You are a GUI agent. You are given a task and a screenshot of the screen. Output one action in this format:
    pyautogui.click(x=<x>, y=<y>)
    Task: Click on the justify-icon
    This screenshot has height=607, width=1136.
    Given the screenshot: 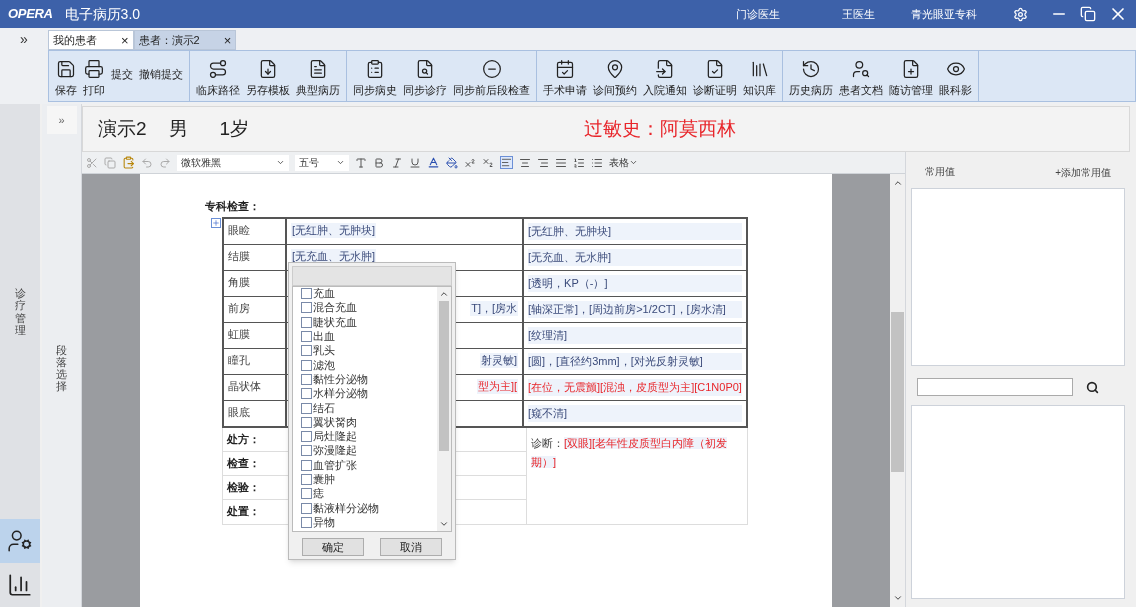 What is the action you would take?
    pyautogui.click(x=561, y=162)
    